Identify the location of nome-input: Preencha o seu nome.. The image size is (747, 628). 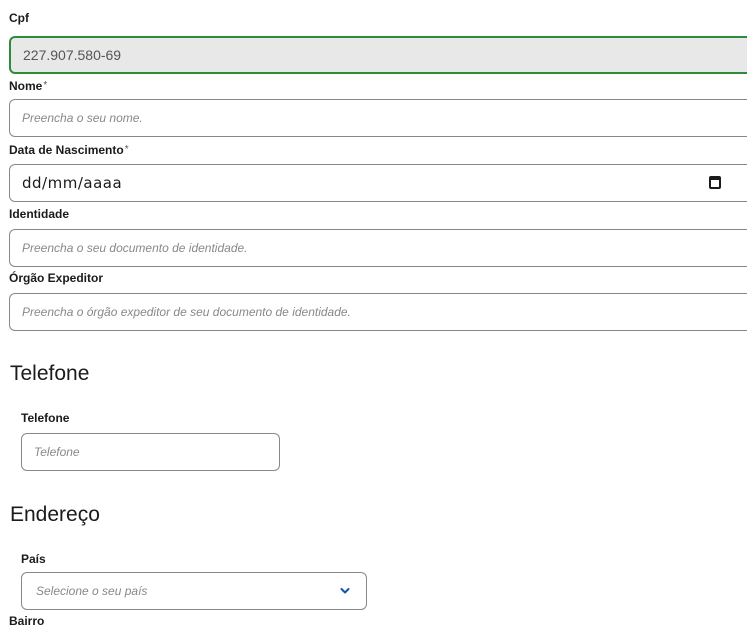
(378, 118).